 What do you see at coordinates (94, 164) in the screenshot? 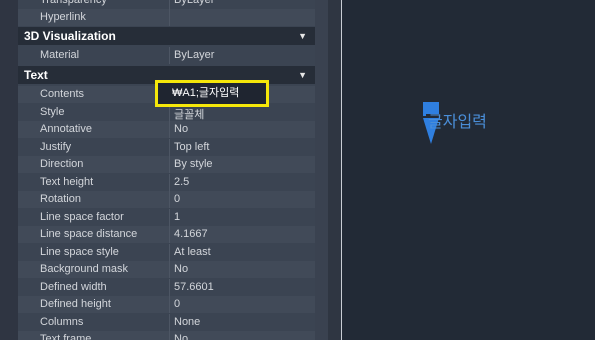
I see `property-label: Direction` at bounding box center [94, 164].